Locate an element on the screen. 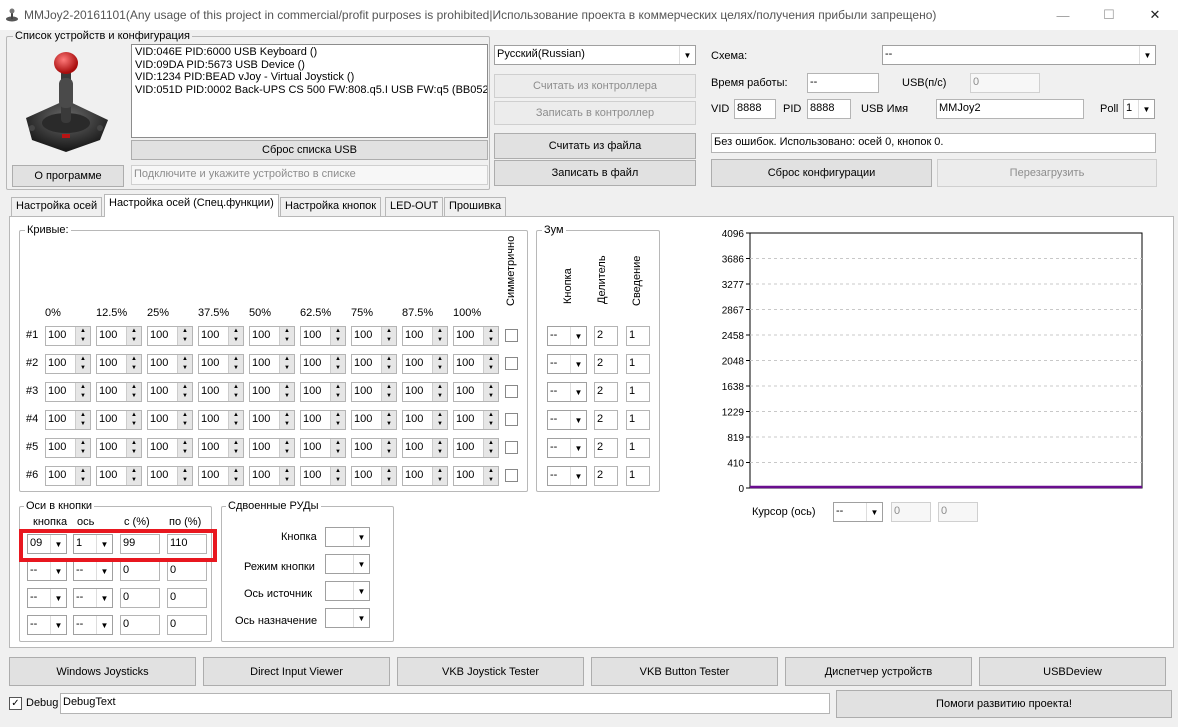 The height and width of the screenshot is (727, 1178). close-button: ✕ is located at coordinates (1155, 15).